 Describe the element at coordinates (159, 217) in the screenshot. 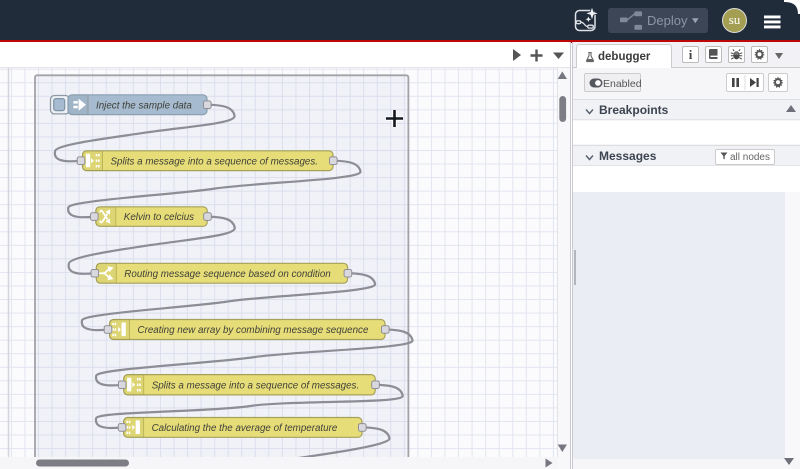

I see `svg-text: Kelvin to celcius` at that location.